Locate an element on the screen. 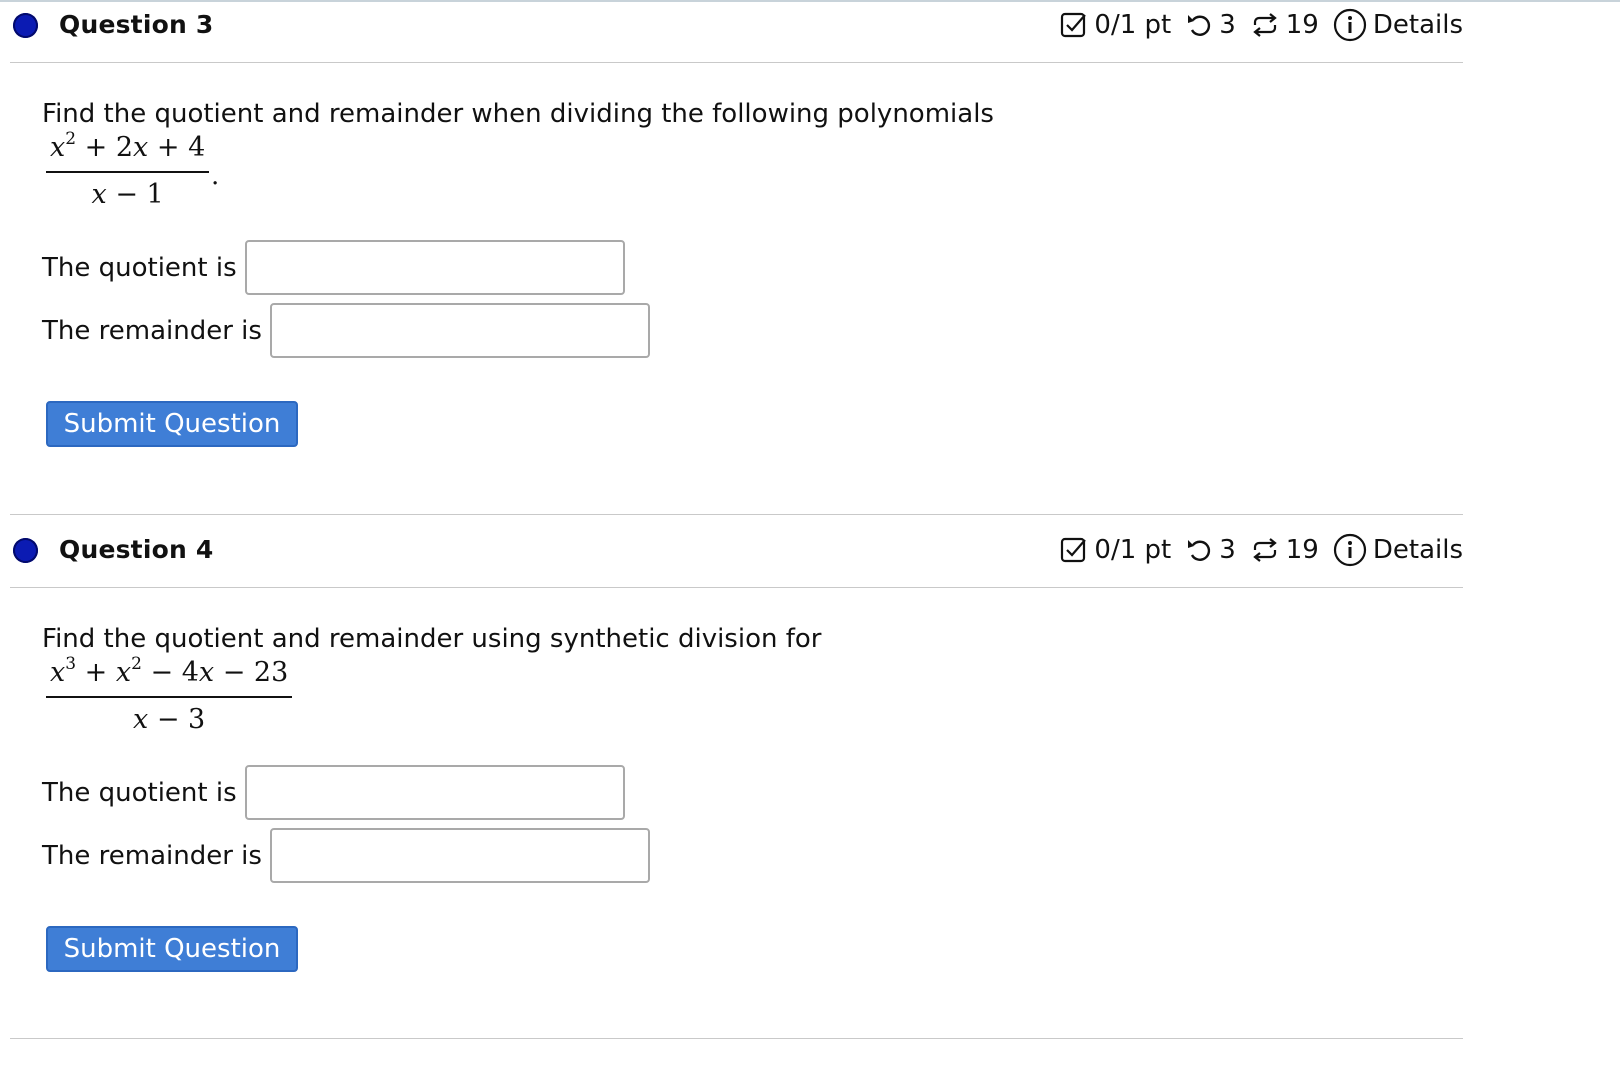  polynomial-fraction: x2 + 2x + 4 x − 1 . is located at coordinates (132, 169).